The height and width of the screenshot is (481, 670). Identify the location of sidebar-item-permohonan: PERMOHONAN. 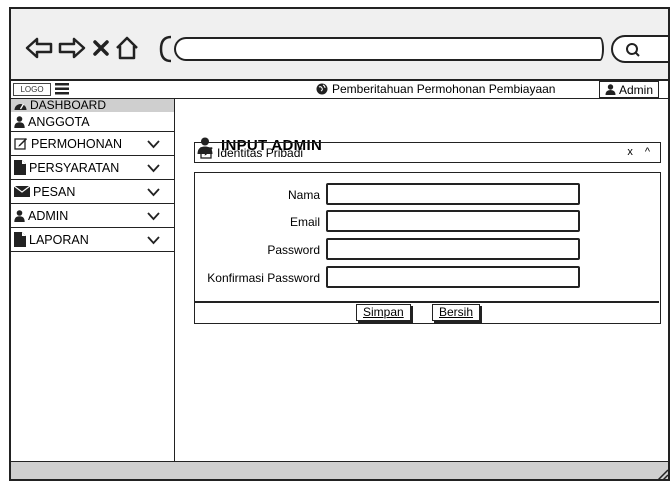
(92, 144).